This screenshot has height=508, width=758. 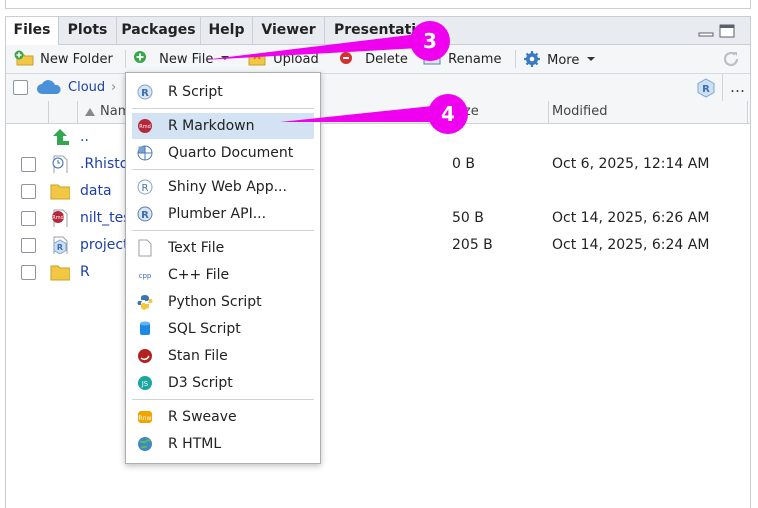 What do you see at coordinates (430, 41) in the screenshot?
I see `callout-3: 3` at bounding box center [430, 41].